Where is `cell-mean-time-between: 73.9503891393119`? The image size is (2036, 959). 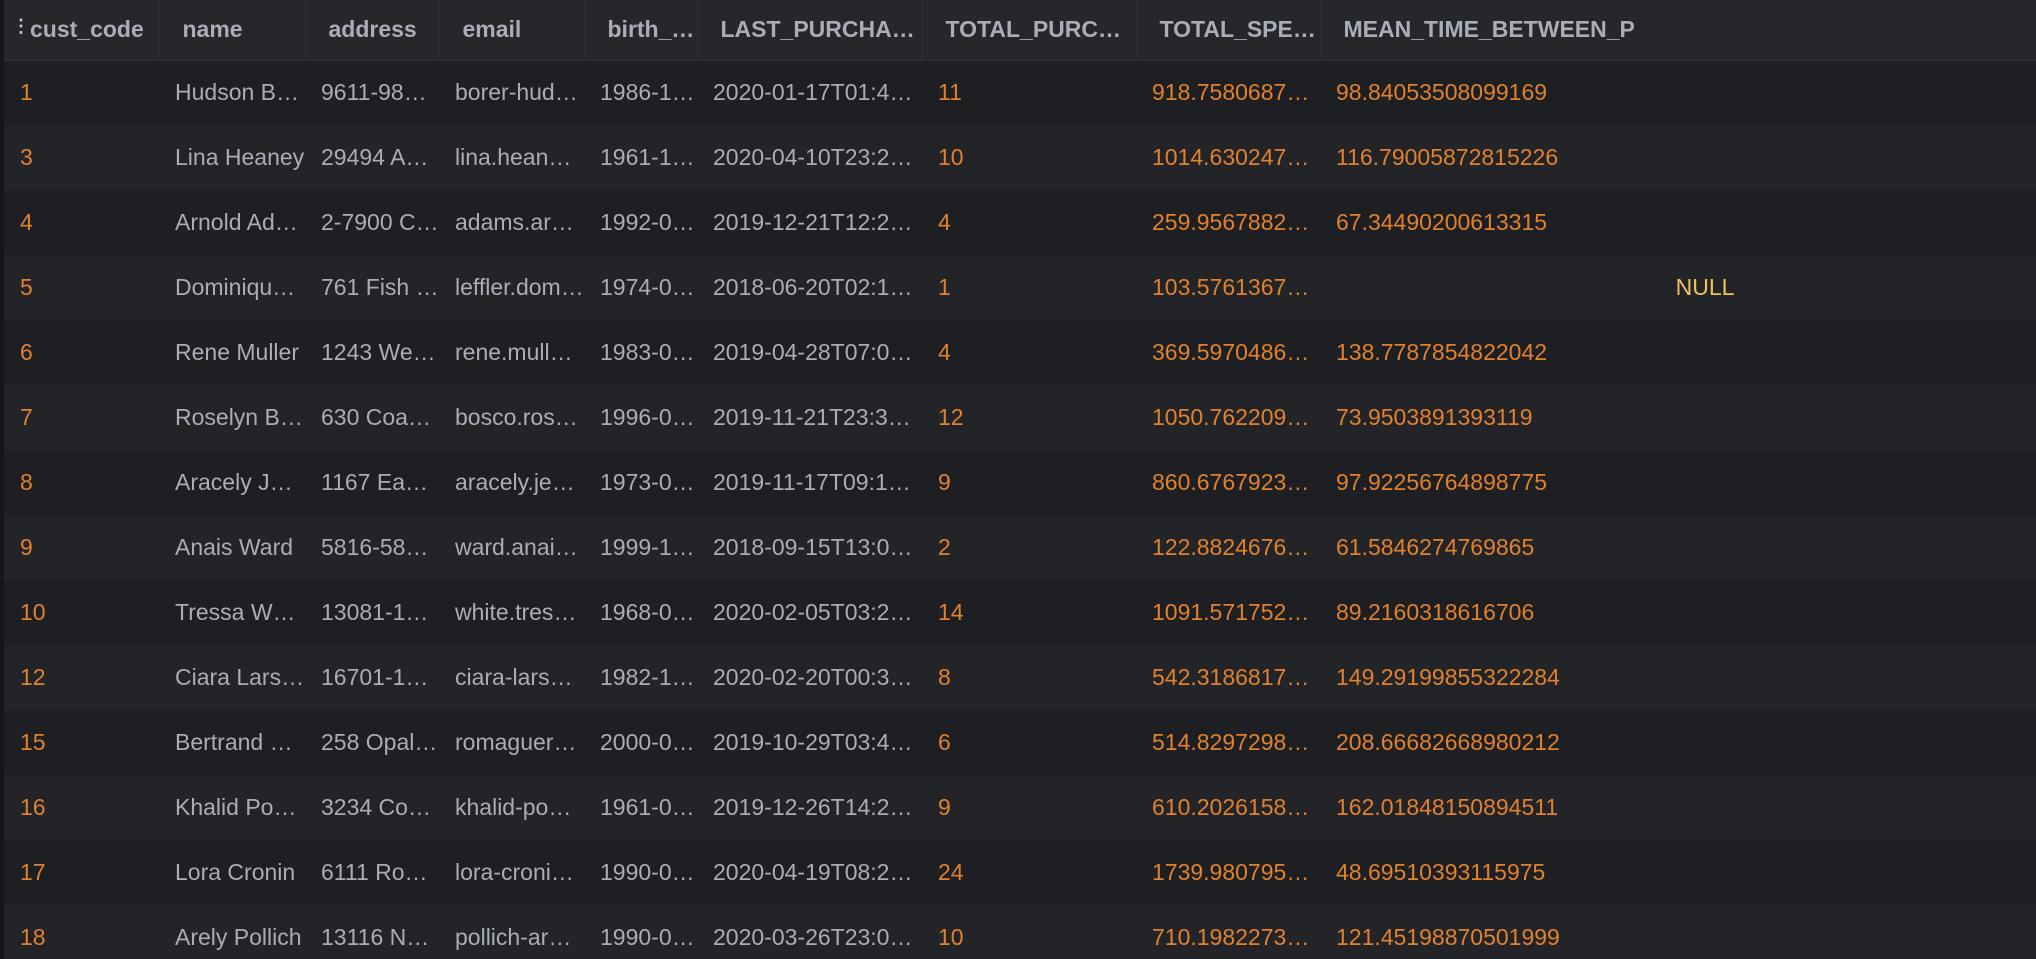
cell-mean-time-between: 73.9503891393119 is located at coordinates (1678, 417).